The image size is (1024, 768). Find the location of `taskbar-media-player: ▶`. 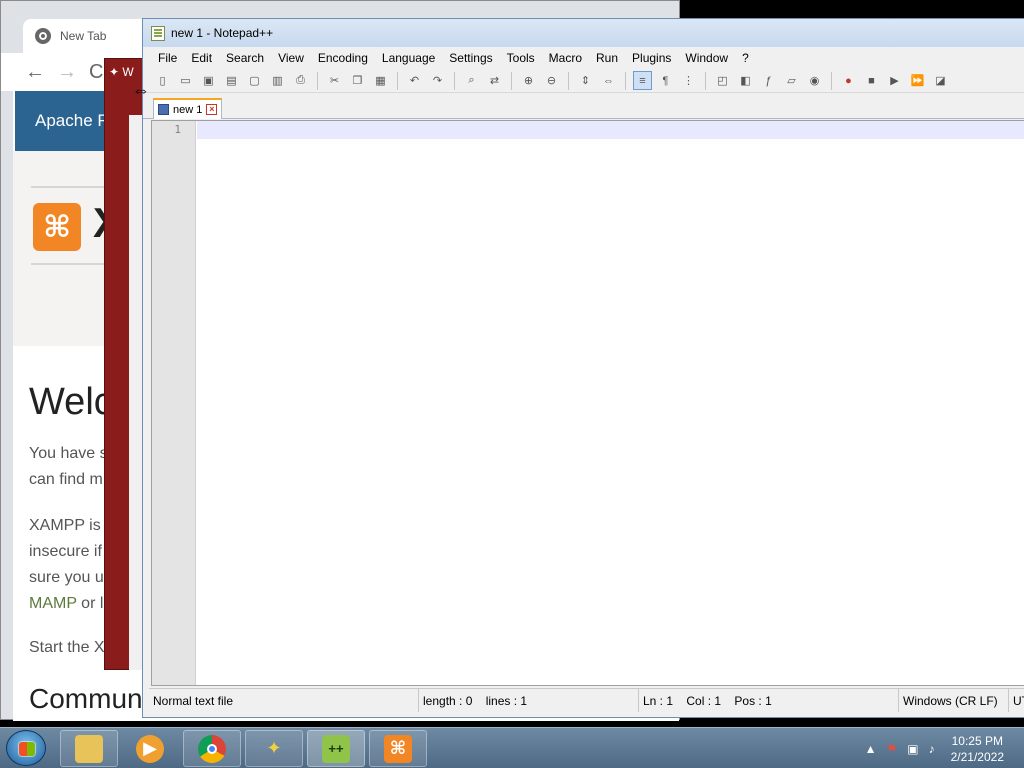

taskbar-media-player: ▶ is located at coordinates (150, 748).